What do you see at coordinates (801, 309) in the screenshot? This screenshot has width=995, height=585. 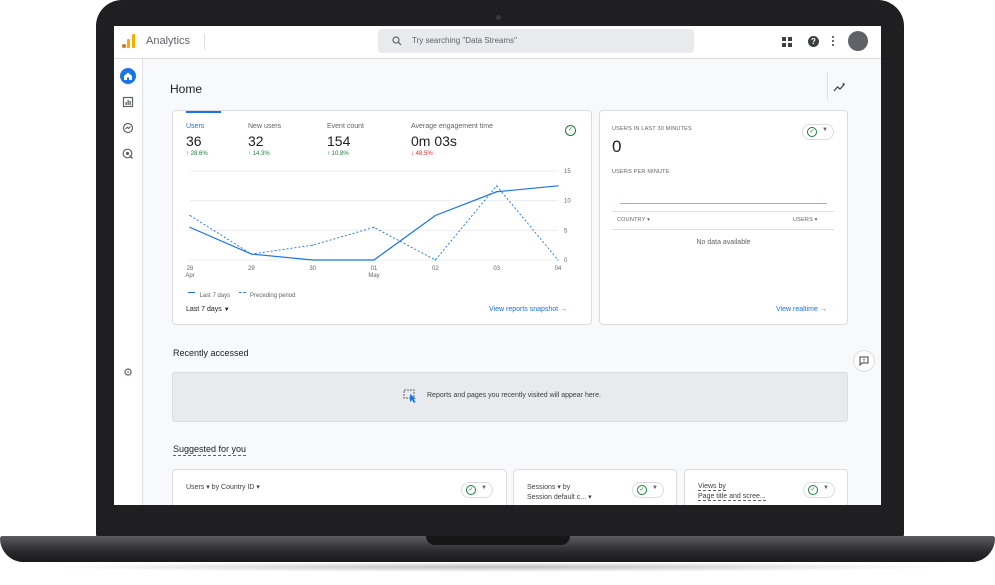 I see `view-realtime-link: View realtime →` at bounding box center [801, 309].